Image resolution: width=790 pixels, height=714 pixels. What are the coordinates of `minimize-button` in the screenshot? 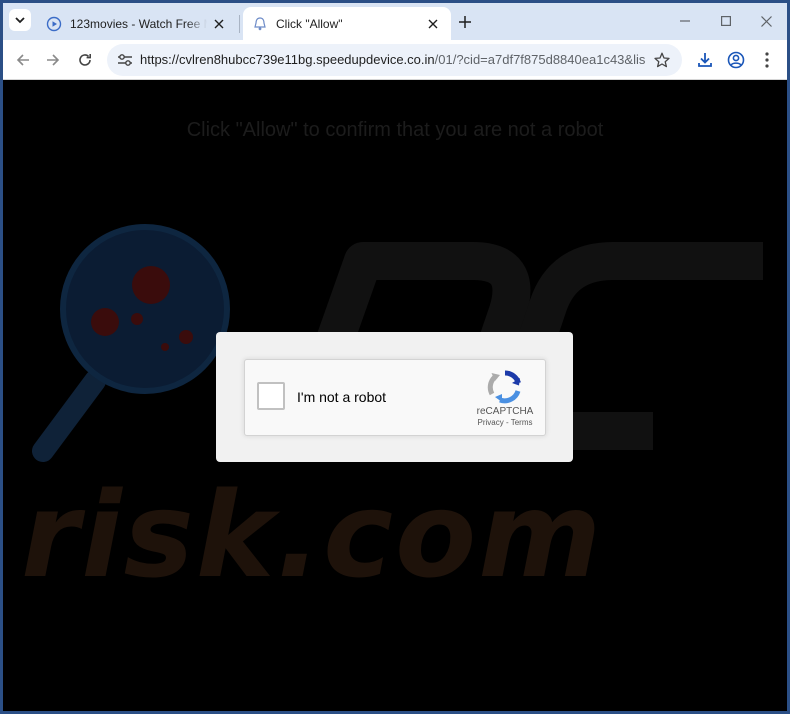 It's located at (685, 21).